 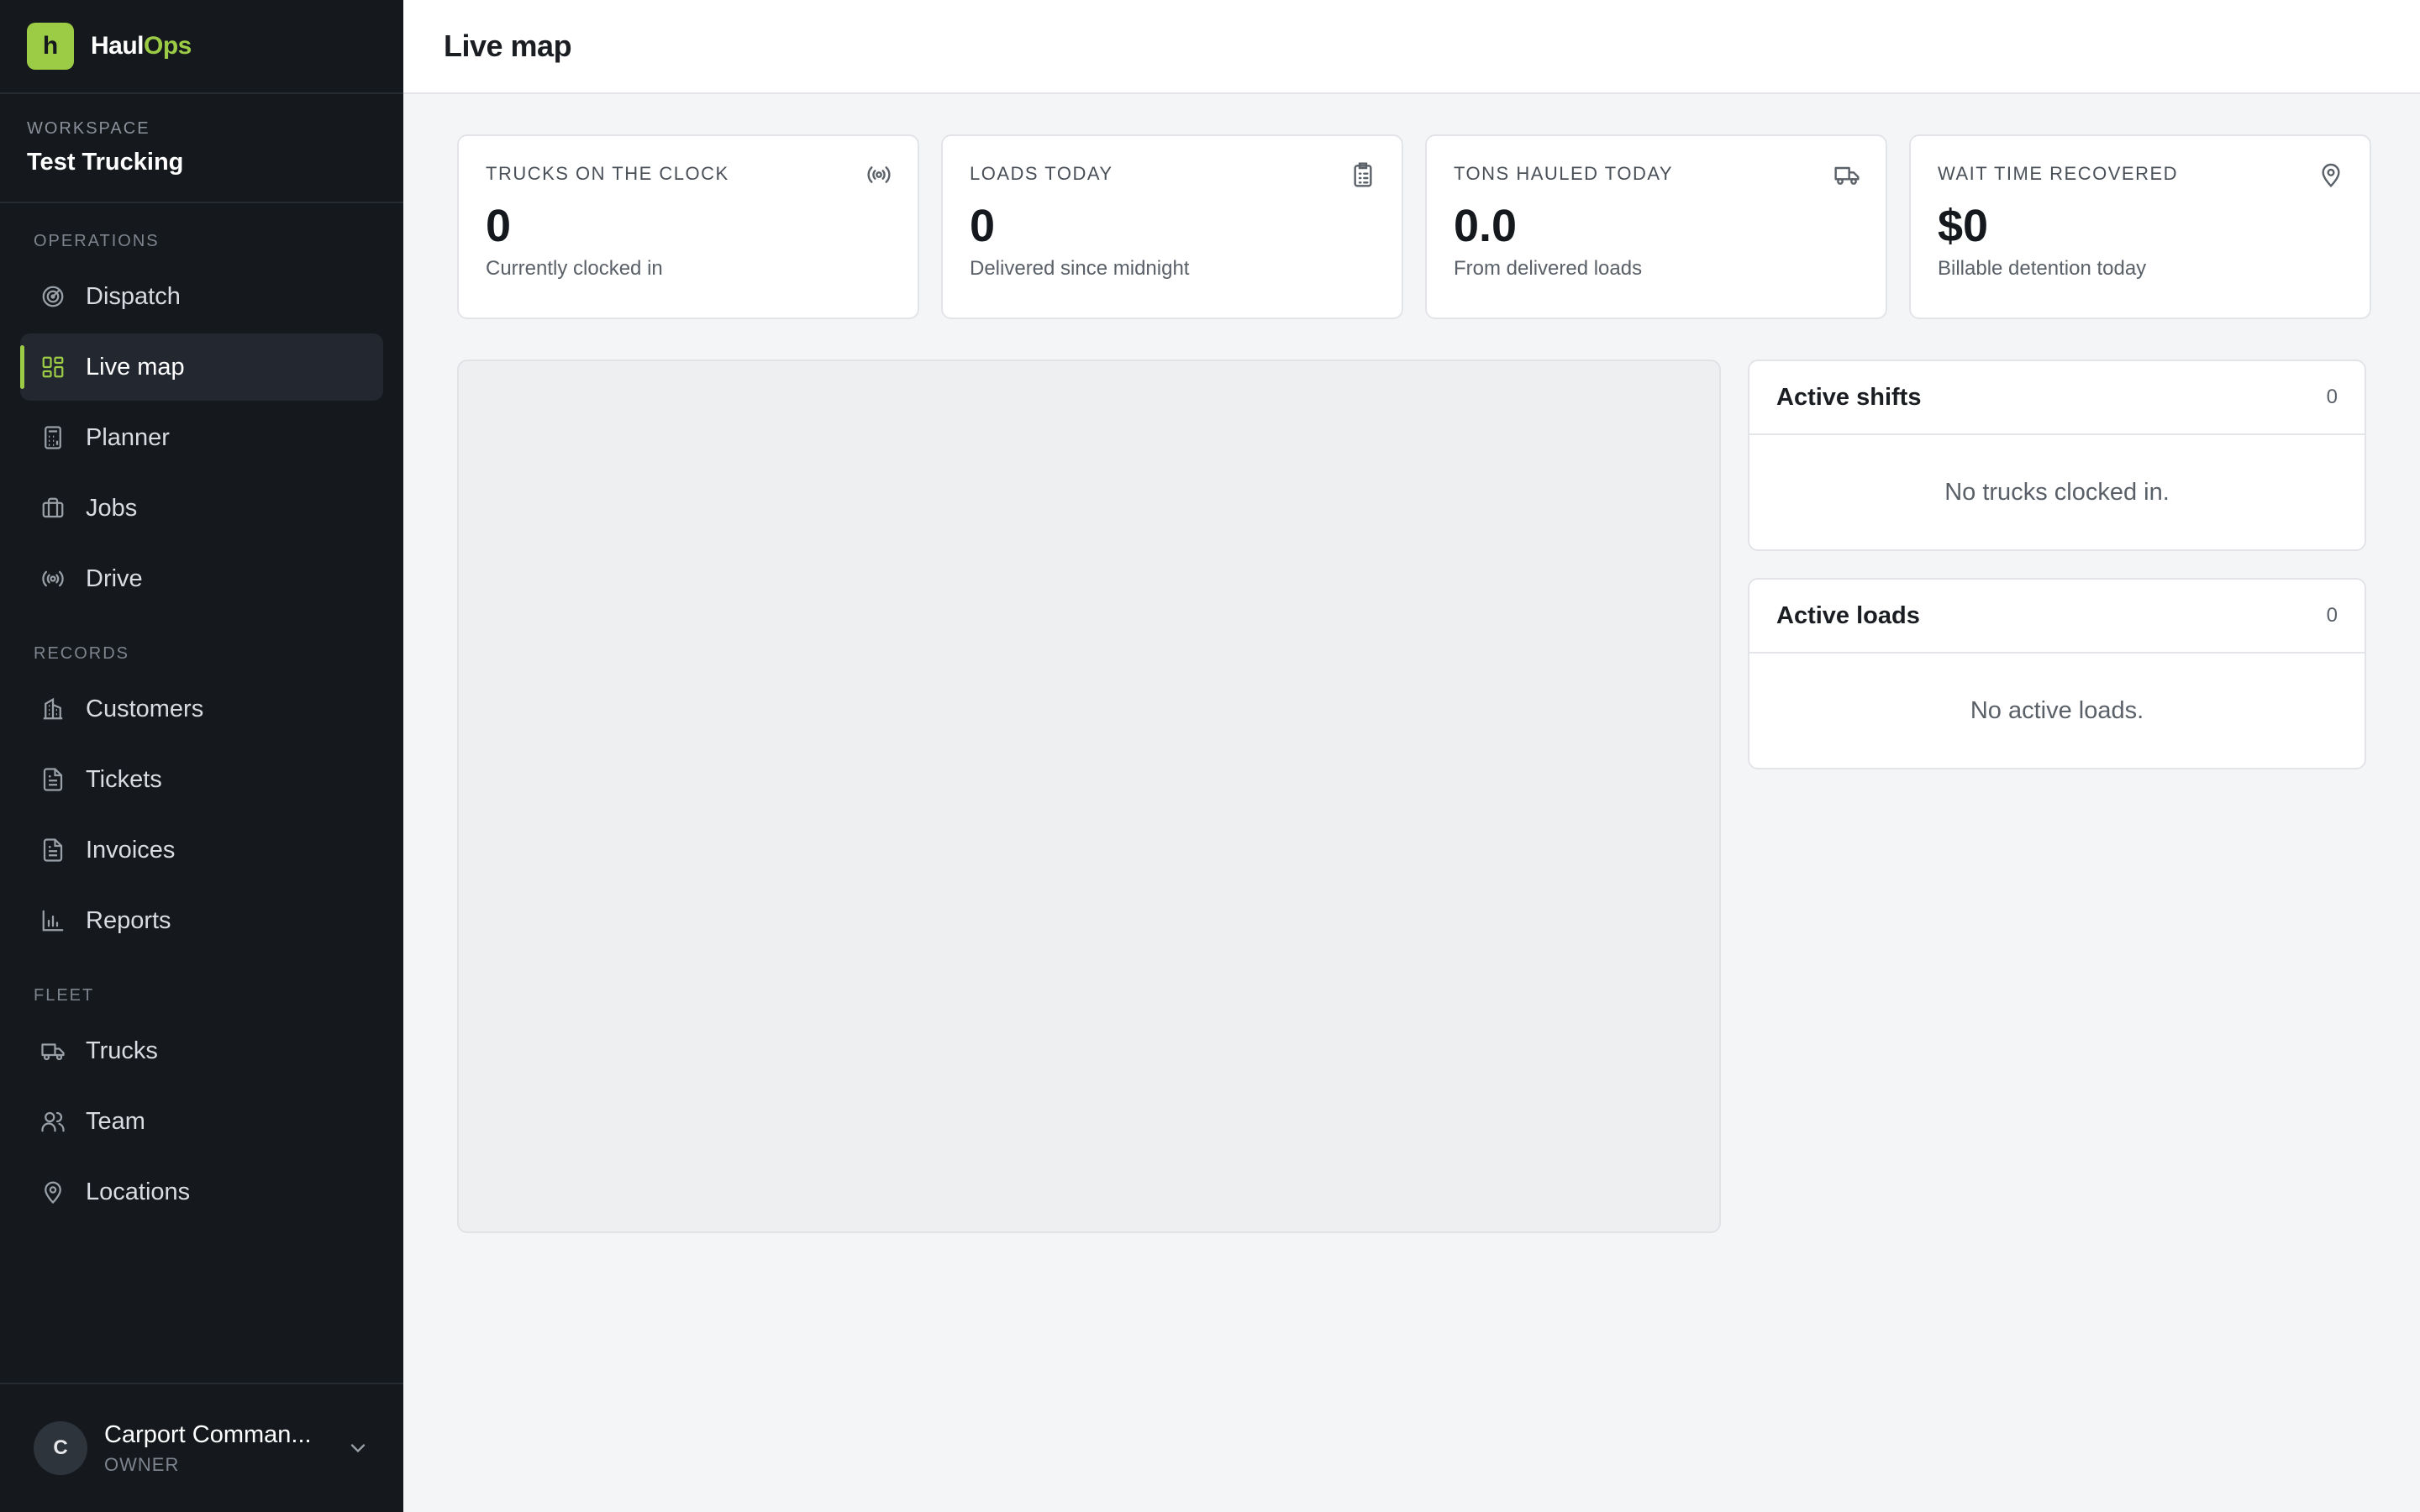 What do you see at coordinates (53, 296) in the screenshot?
I see `radar-icon` at bounding box center [53, 296].